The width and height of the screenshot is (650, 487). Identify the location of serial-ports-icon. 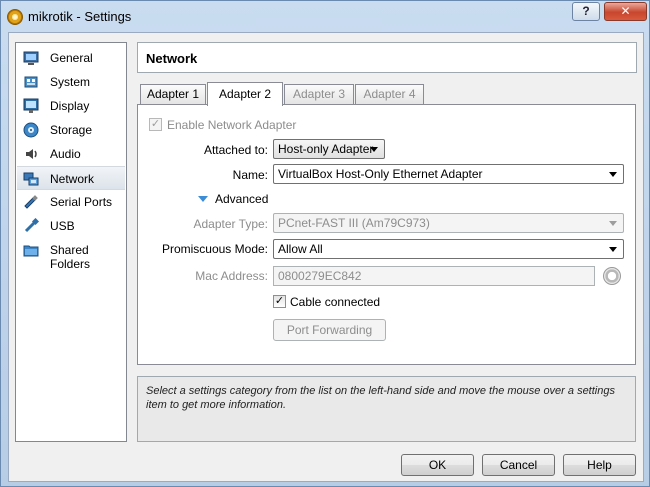
(31, 202).